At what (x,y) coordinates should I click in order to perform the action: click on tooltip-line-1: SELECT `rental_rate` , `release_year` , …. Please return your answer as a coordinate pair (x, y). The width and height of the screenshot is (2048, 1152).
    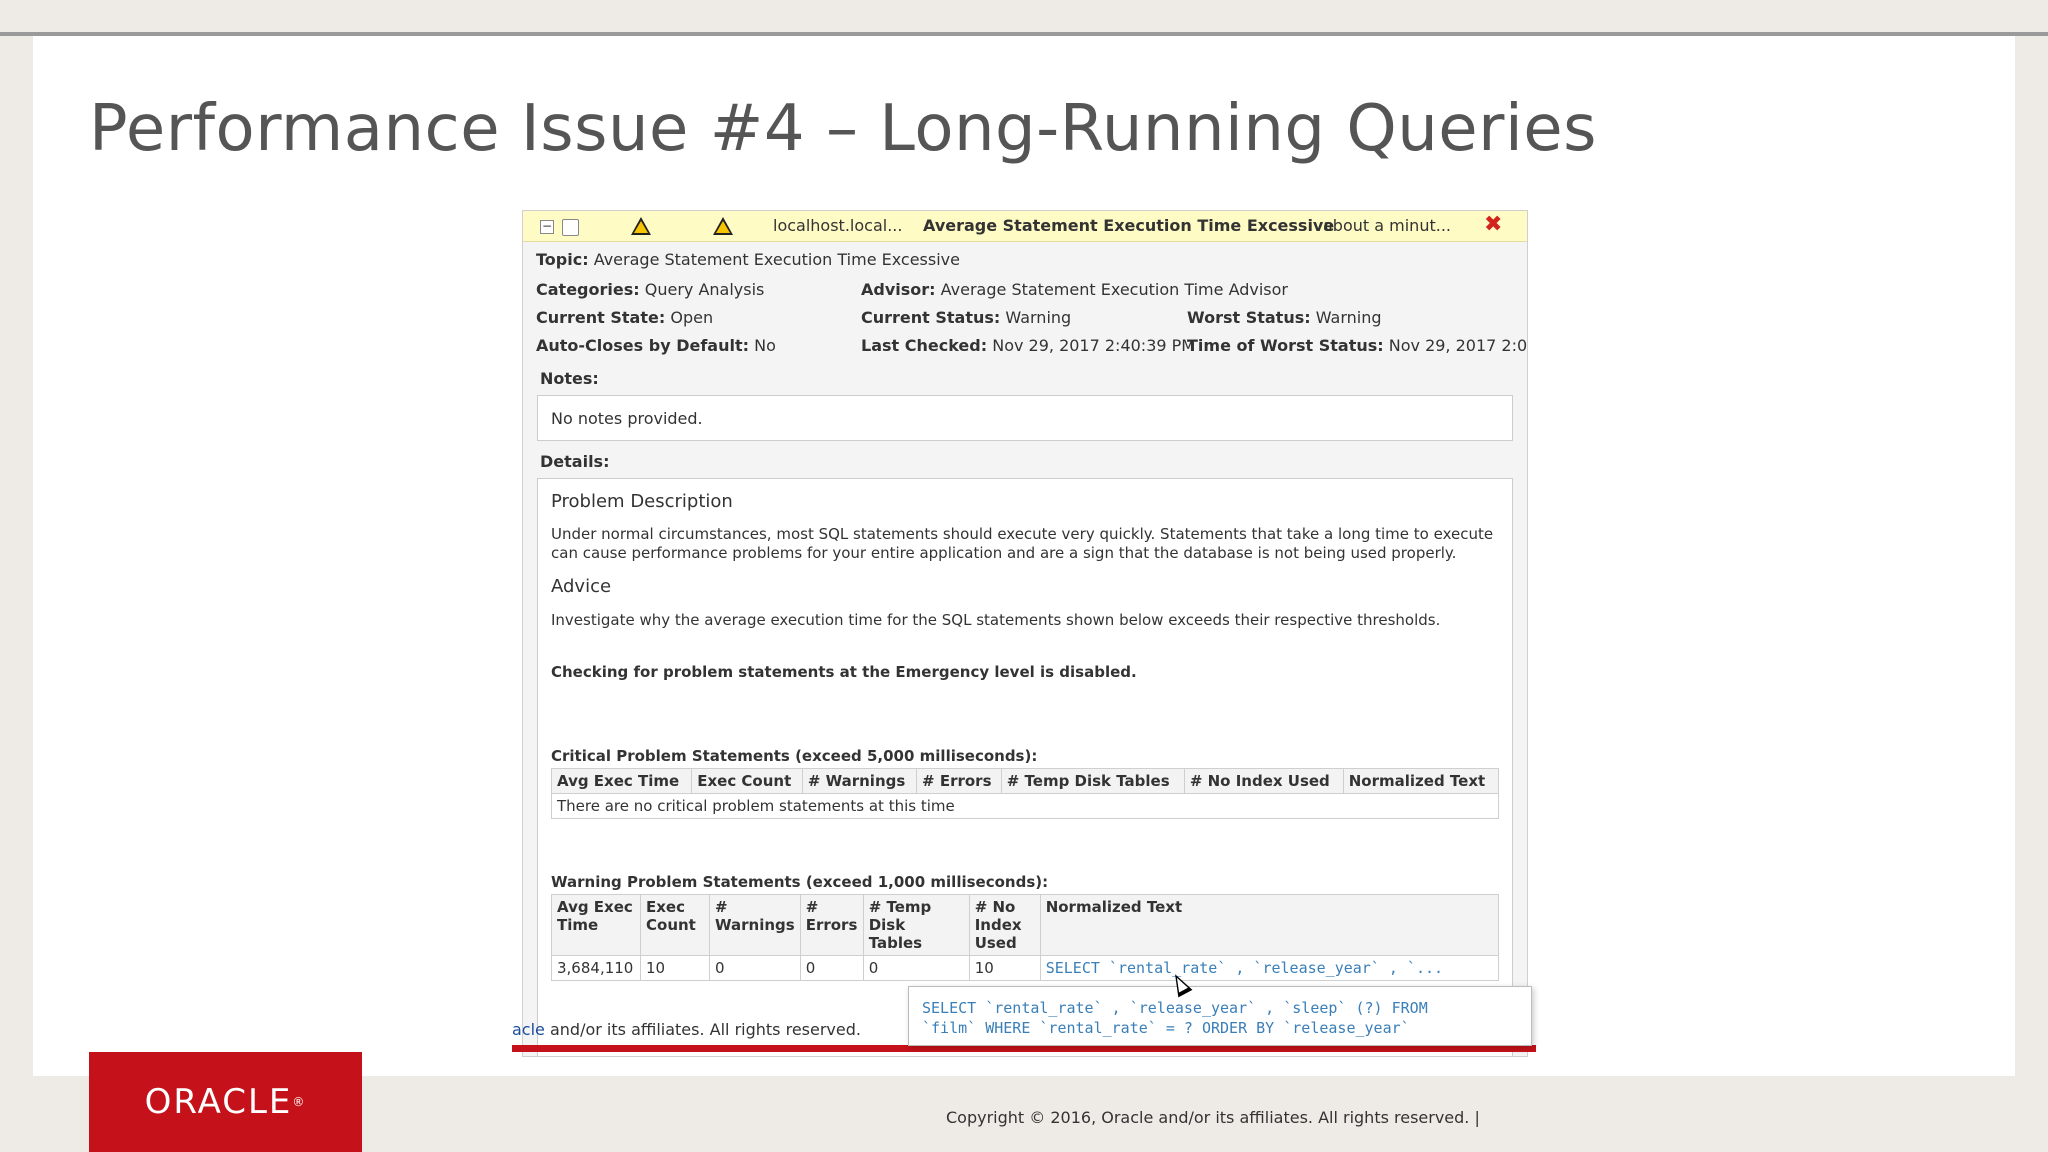
    Looking at the image, I should click on (1175, 1008).